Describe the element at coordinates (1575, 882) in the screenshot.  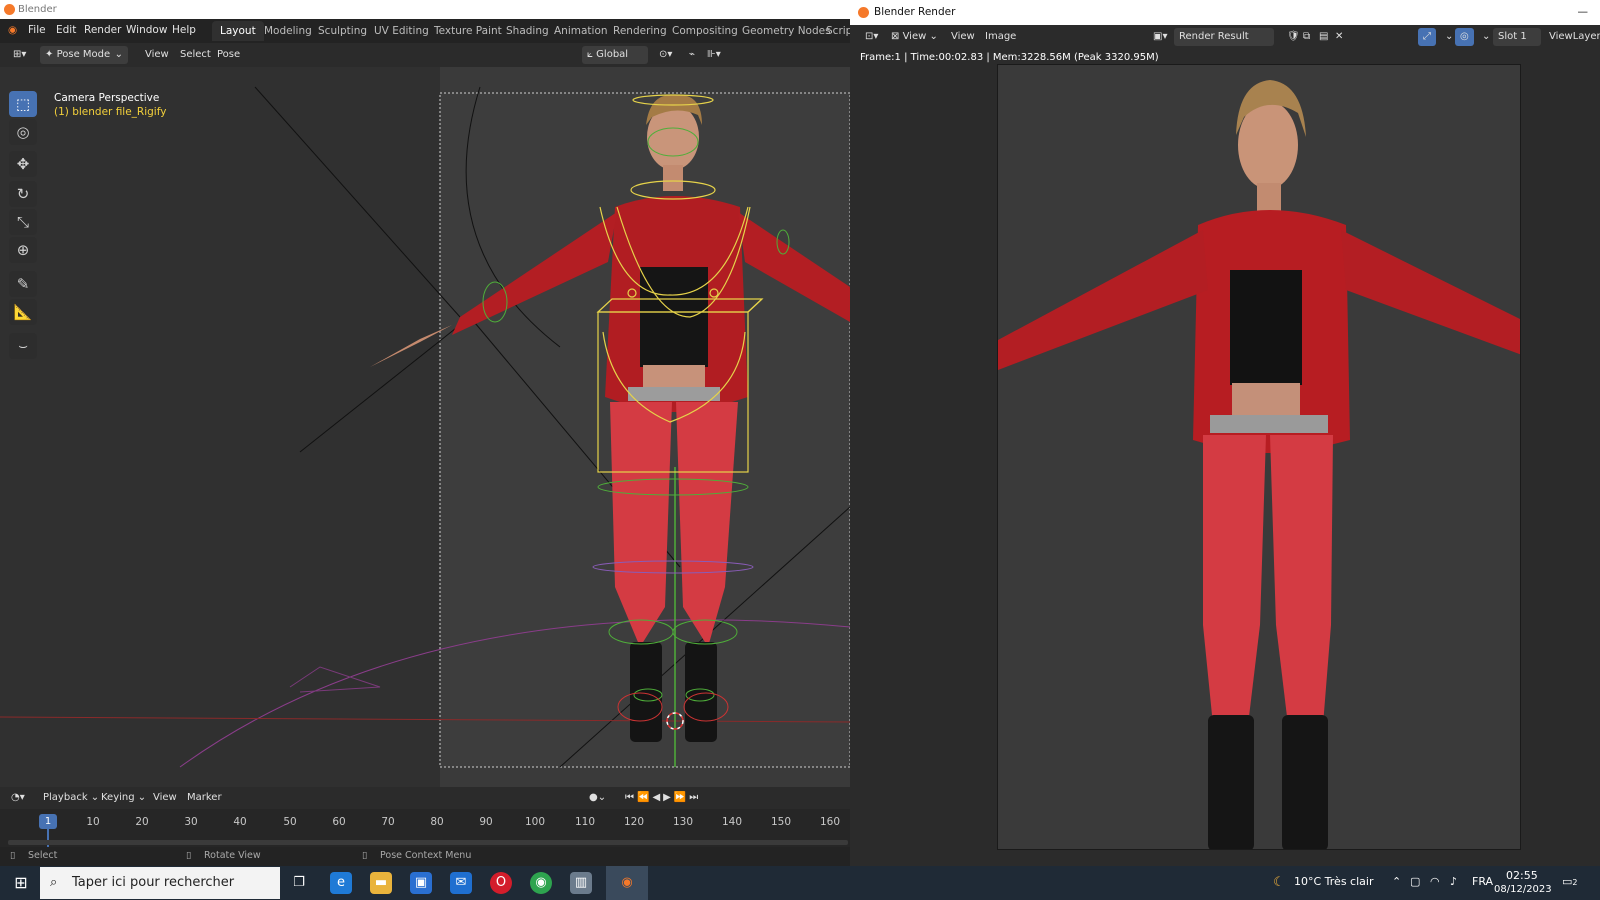
I see `notification-count: 2` at that location.